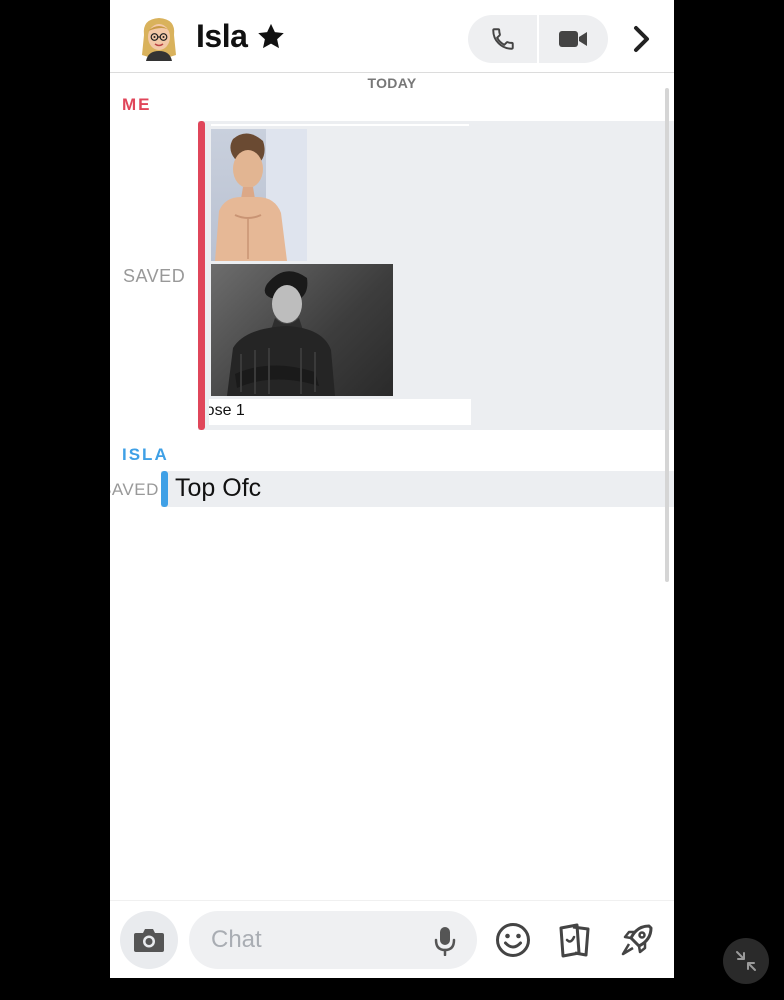  What do you see at coordinates (271, 37) in the screenshot?
I see `star-icon` at bounding box center [271, 37].